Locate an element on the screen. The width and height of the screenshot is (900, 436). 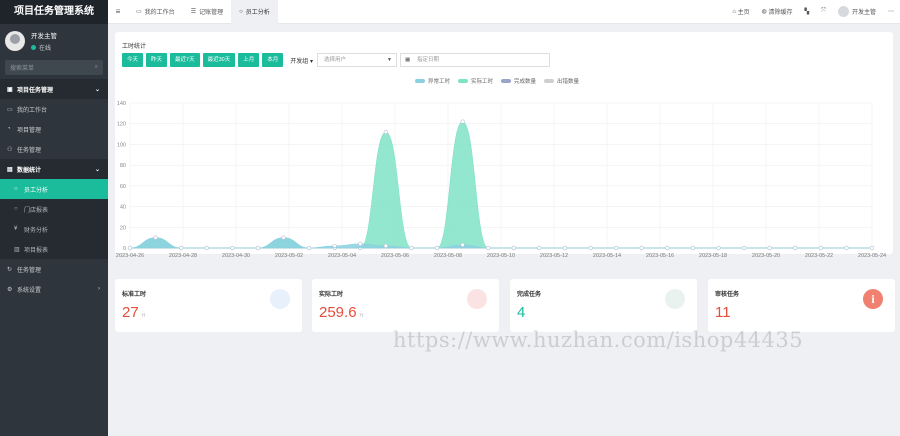
calendar-icon is located at coordinates (477, 299).